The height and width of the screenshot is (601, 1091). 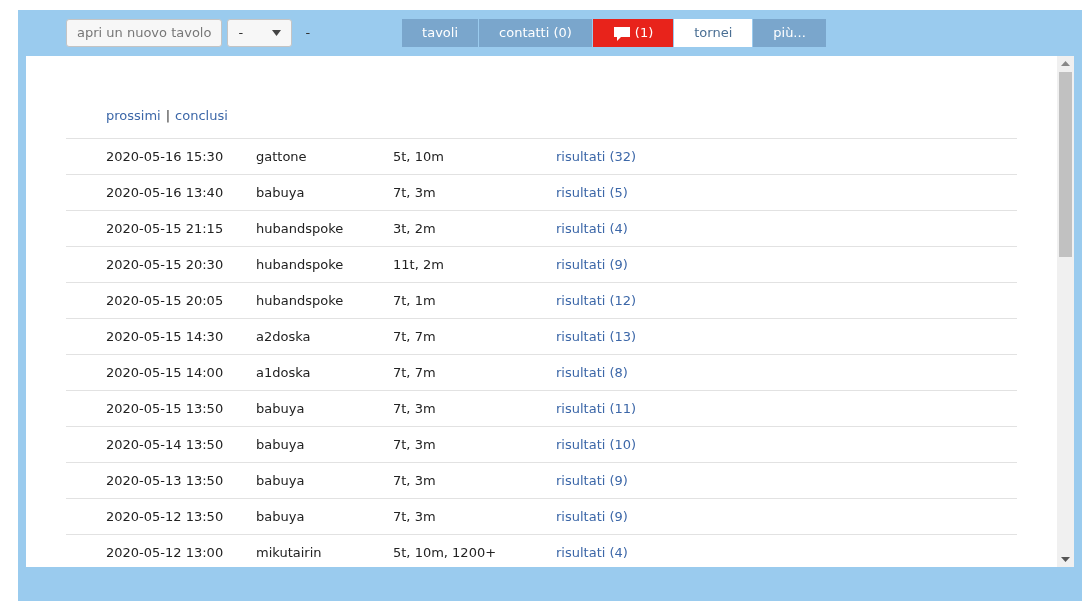 What do you see at coordinates (165, 372) in the screenshot?
I see `date-cell-text: 2020-05-15 14:00` at bounding box center [165, 372].